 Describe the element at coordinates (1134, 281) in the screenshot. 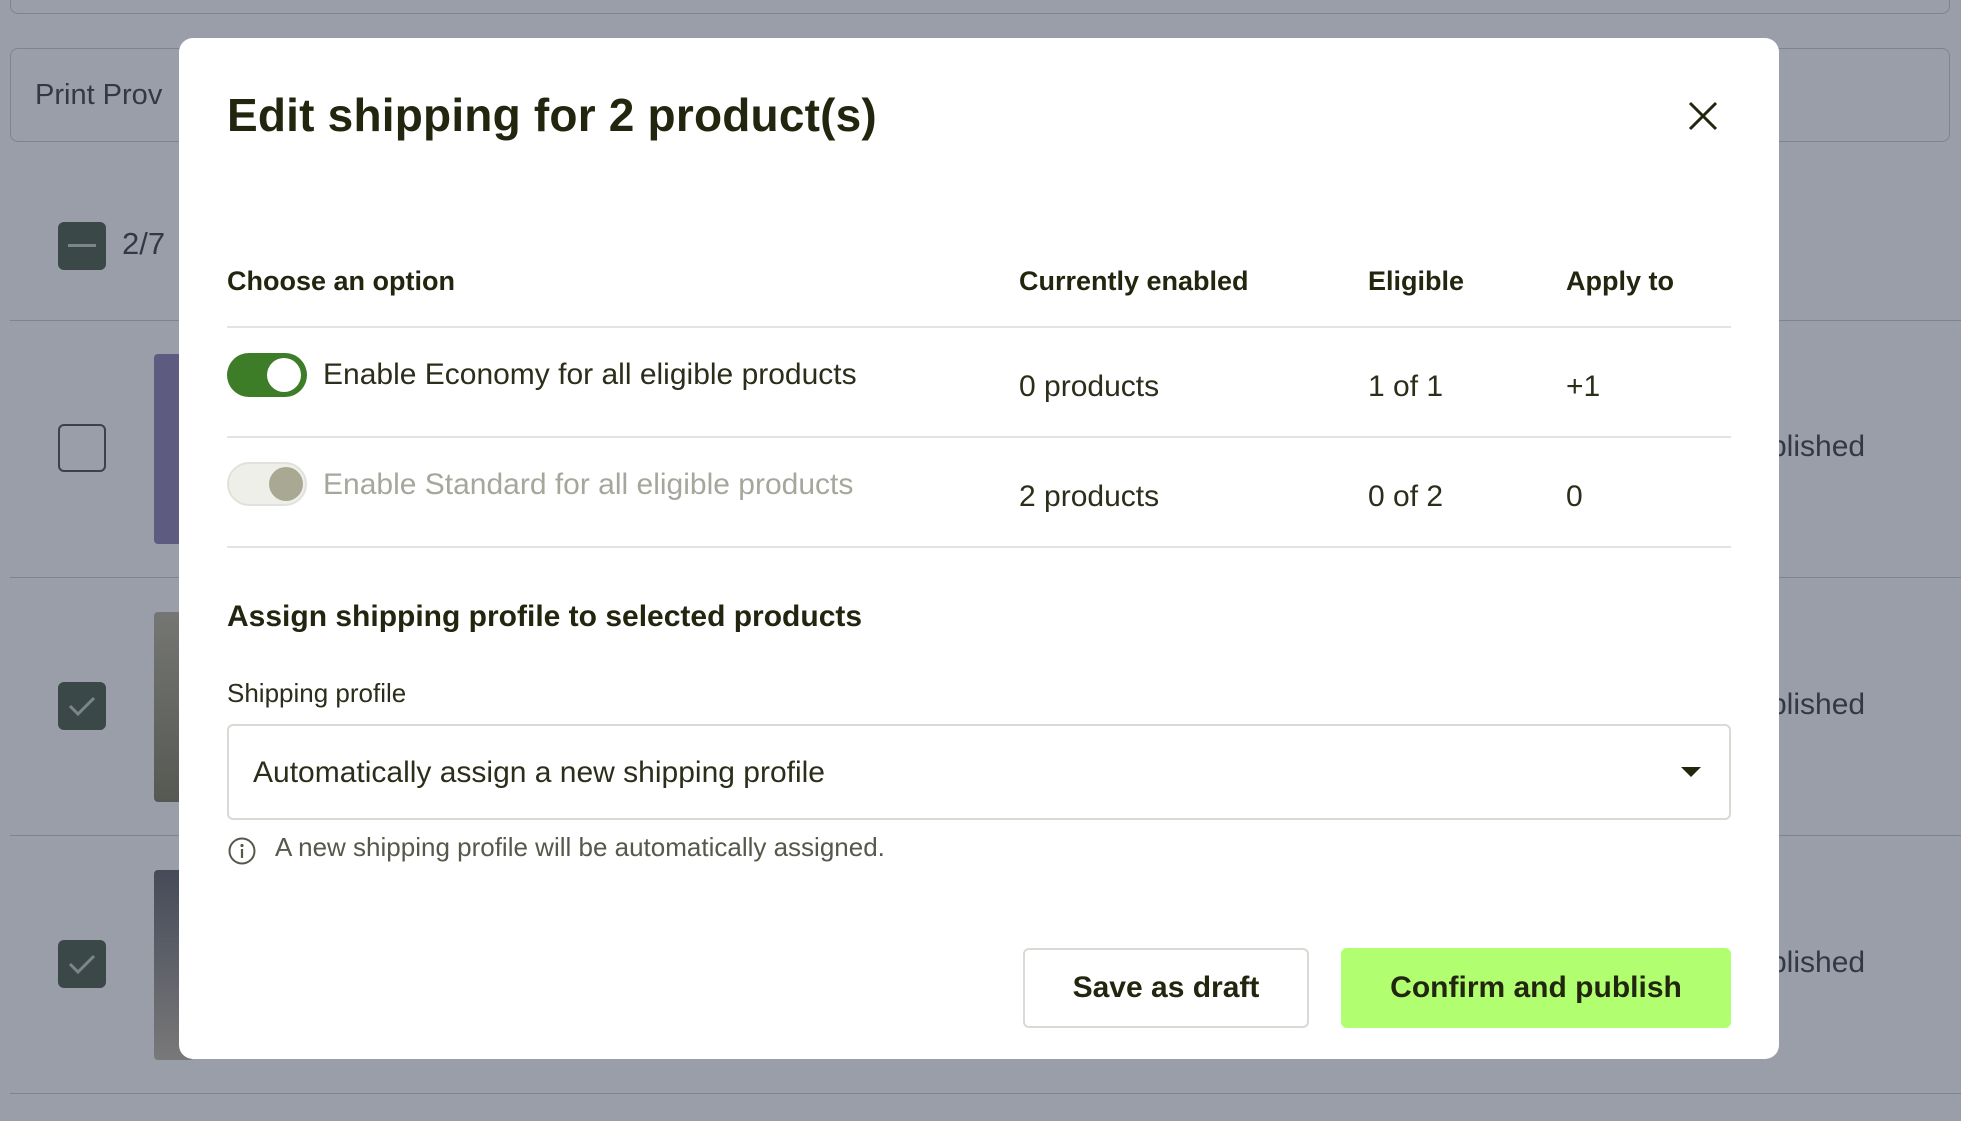

I see `column-header-currently-enabled: Currently enabled` at that location.